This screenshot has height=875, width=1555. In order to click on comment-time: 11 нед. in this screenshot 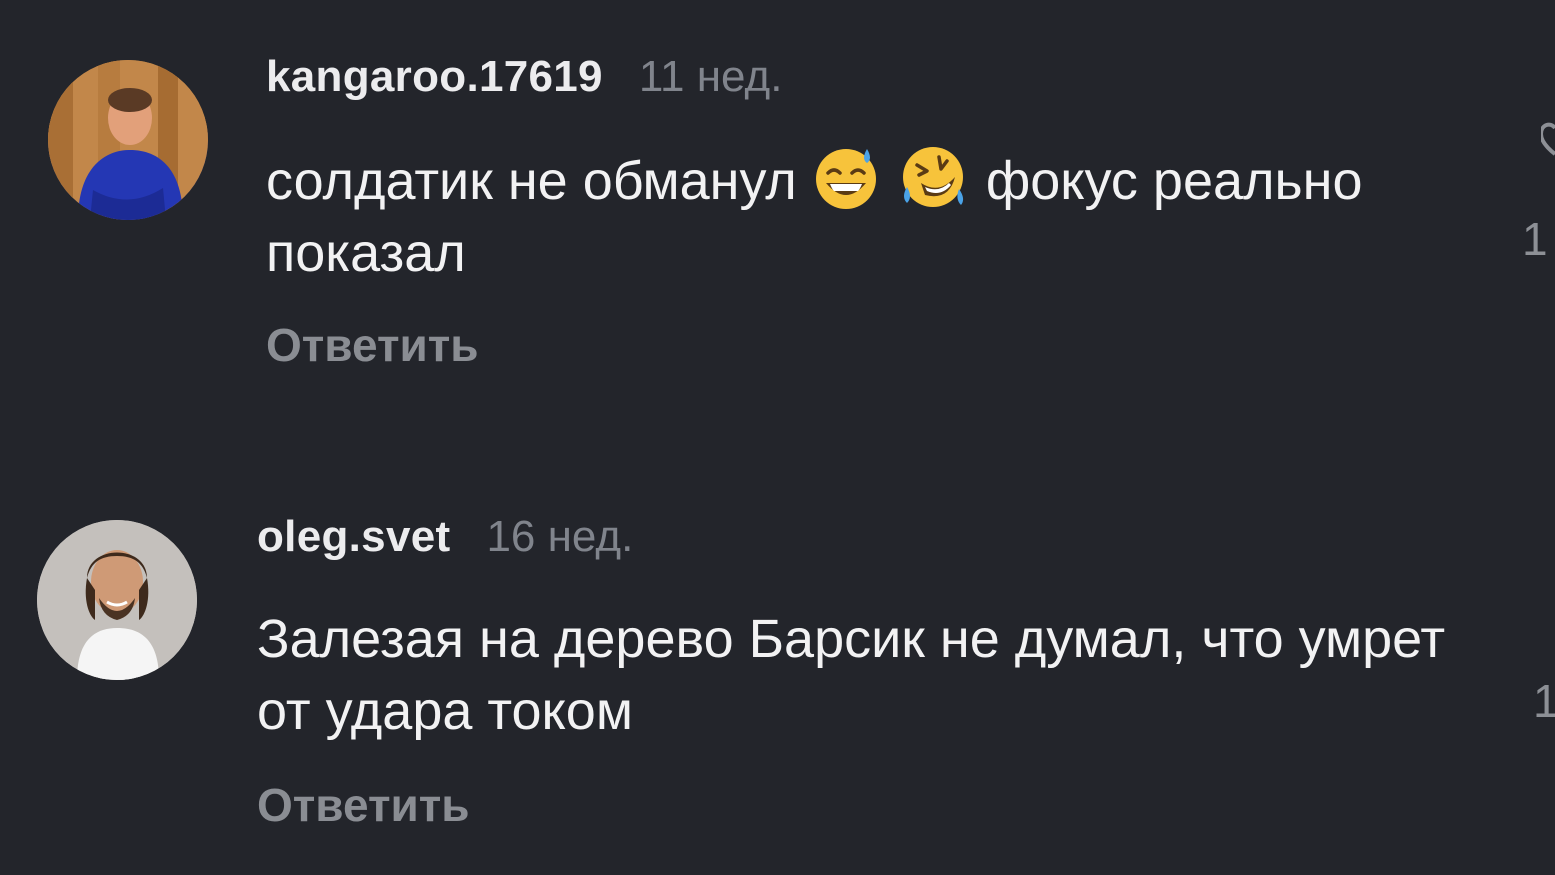, I will do `click(710, 76)`.